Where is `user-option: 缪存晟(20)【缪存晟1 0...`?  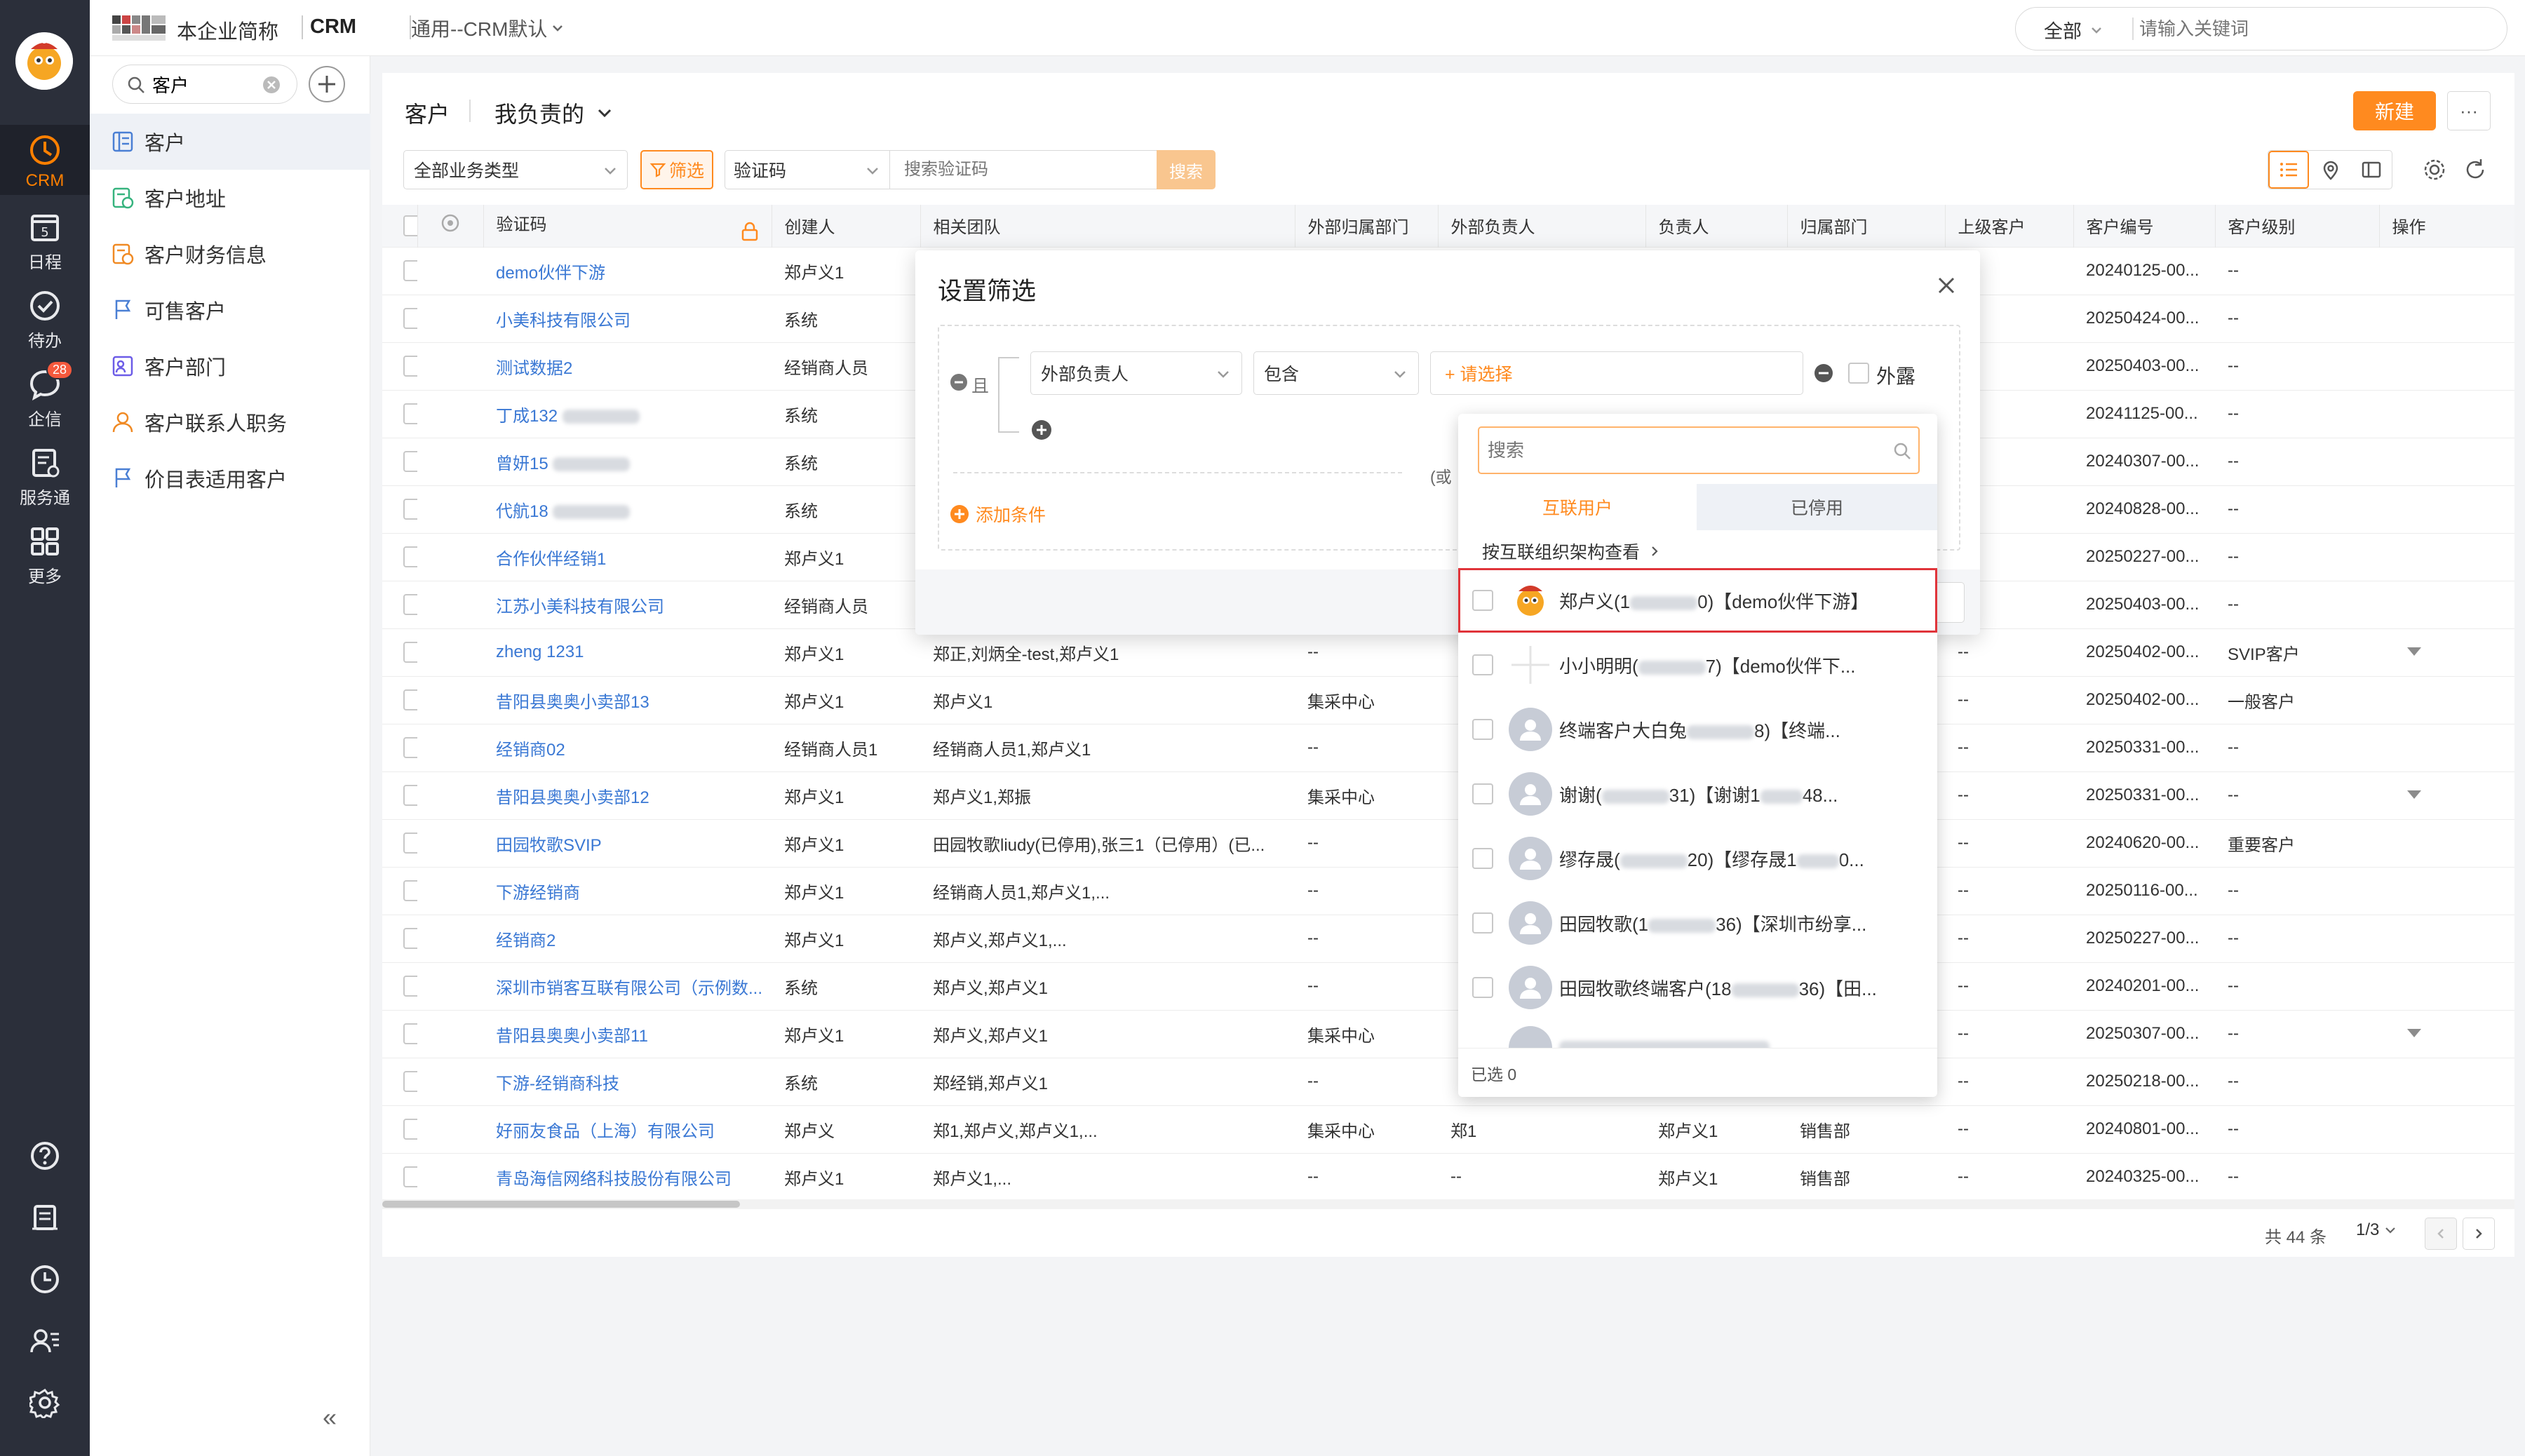 user-option: 缪存晟(20)【缪存晟1 0... is located at coordinates (1697, 858).